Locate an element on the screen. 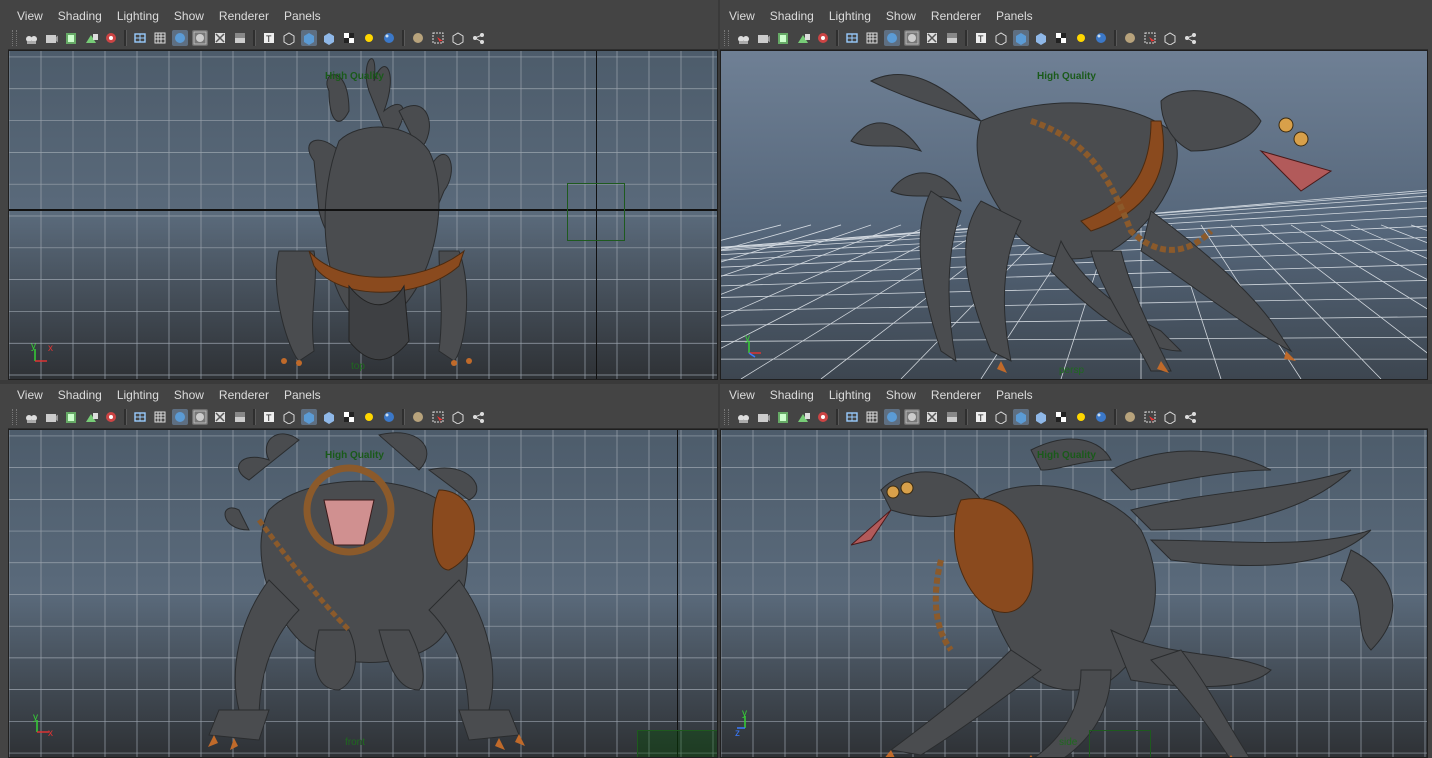  panel-divider-v is located at coordinates (719, 379).